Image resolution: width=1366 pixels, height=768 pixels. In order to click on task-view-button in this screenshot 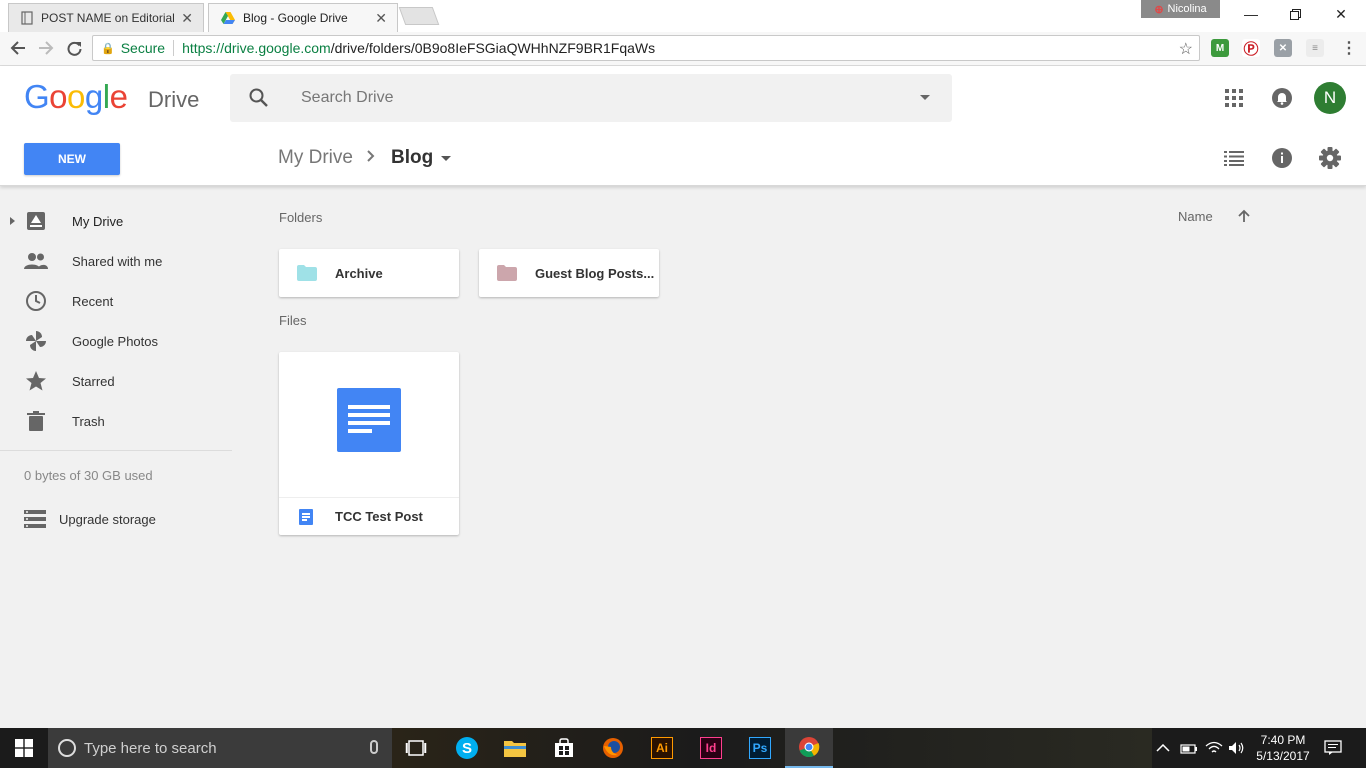, I will do `click(416, 748)`.